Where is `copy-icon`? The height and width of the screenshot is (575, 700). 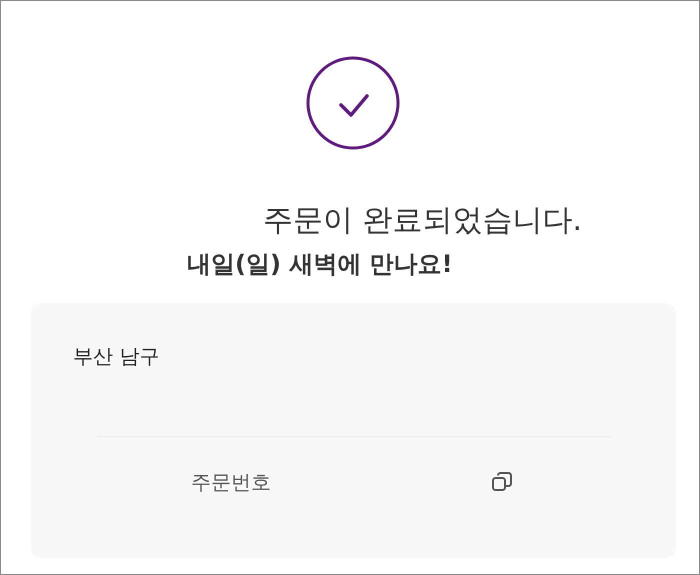 copy-icon is located at coordinates (502, 482).